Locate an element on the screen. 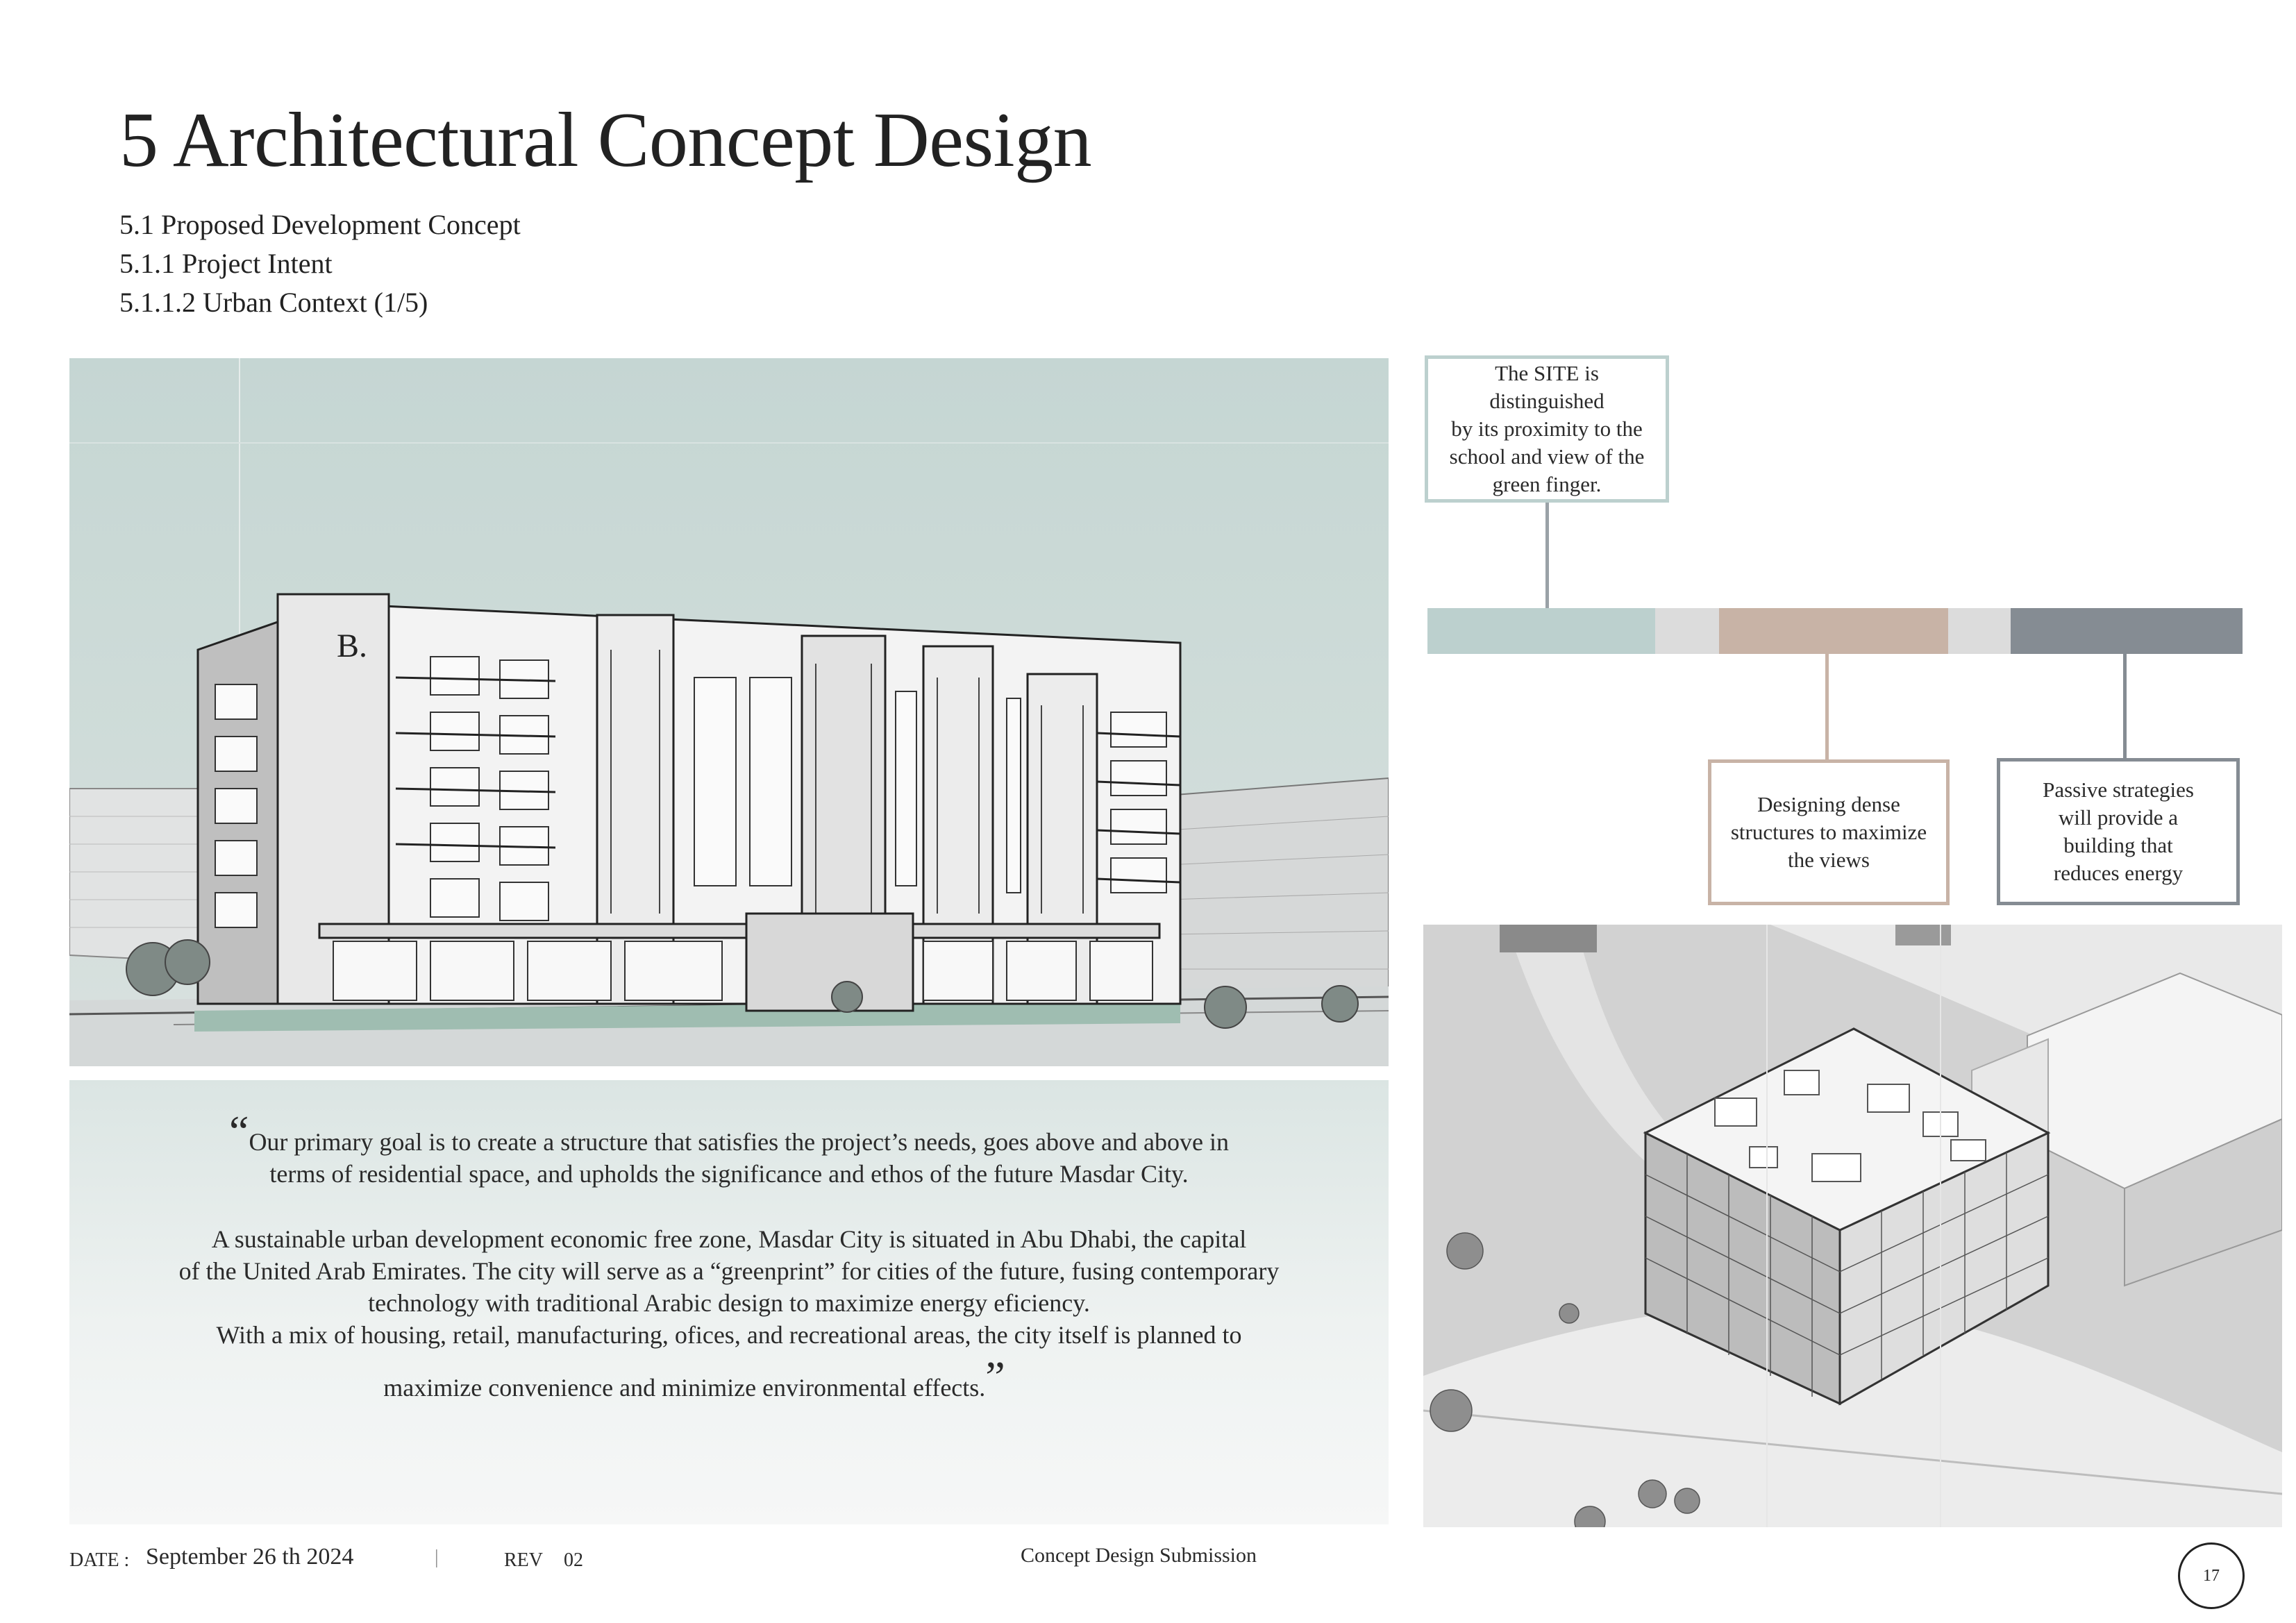  subsubsection-heading: 5.1.1.2 Urban Context (1/5) is located at coordinates (273, 302).